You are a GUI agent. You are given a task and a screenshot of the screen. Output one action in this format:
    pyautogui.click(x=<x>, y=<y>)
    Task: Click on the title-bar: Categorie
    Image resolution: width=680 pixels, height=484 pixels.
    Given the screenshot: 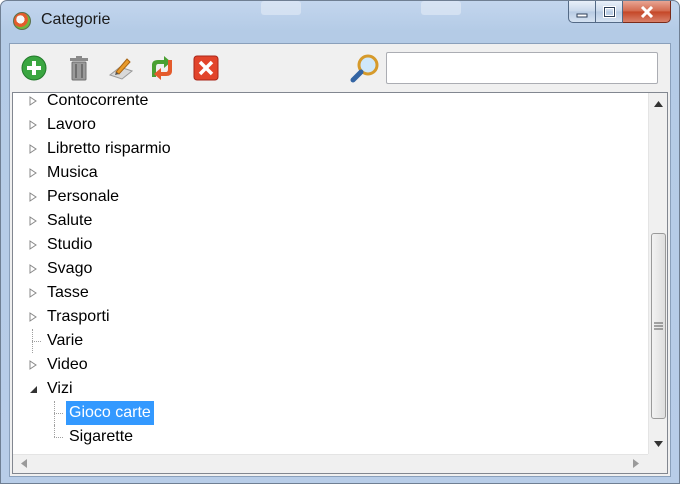 What is the action you would take?
    pyautogui.click(x=340, y=22)
    